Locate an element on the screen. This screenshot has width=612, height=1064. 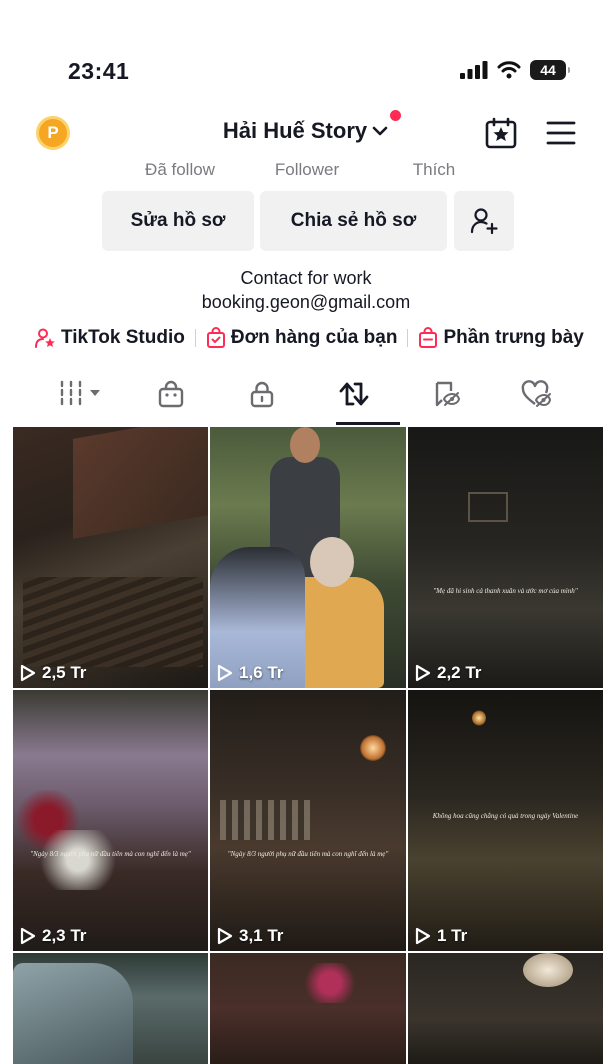
petals is located at coordinates (330, 983).